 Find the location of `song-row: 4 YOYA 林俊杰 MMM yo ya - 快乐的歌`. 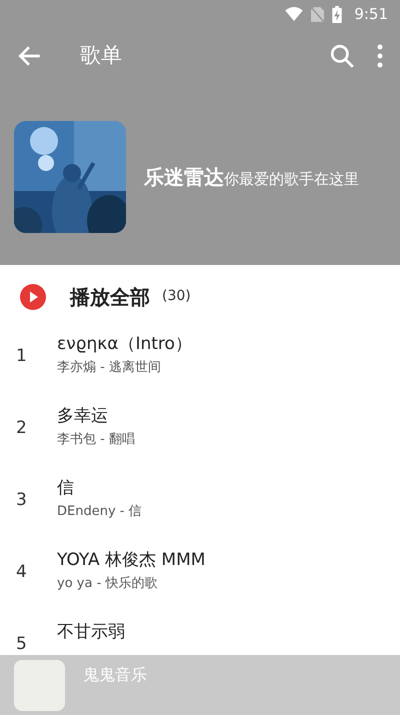

song-row: 4 YOYA 林俊杰 MMM yo ya - 快乐的歌 is located at coordinates (200, 580).